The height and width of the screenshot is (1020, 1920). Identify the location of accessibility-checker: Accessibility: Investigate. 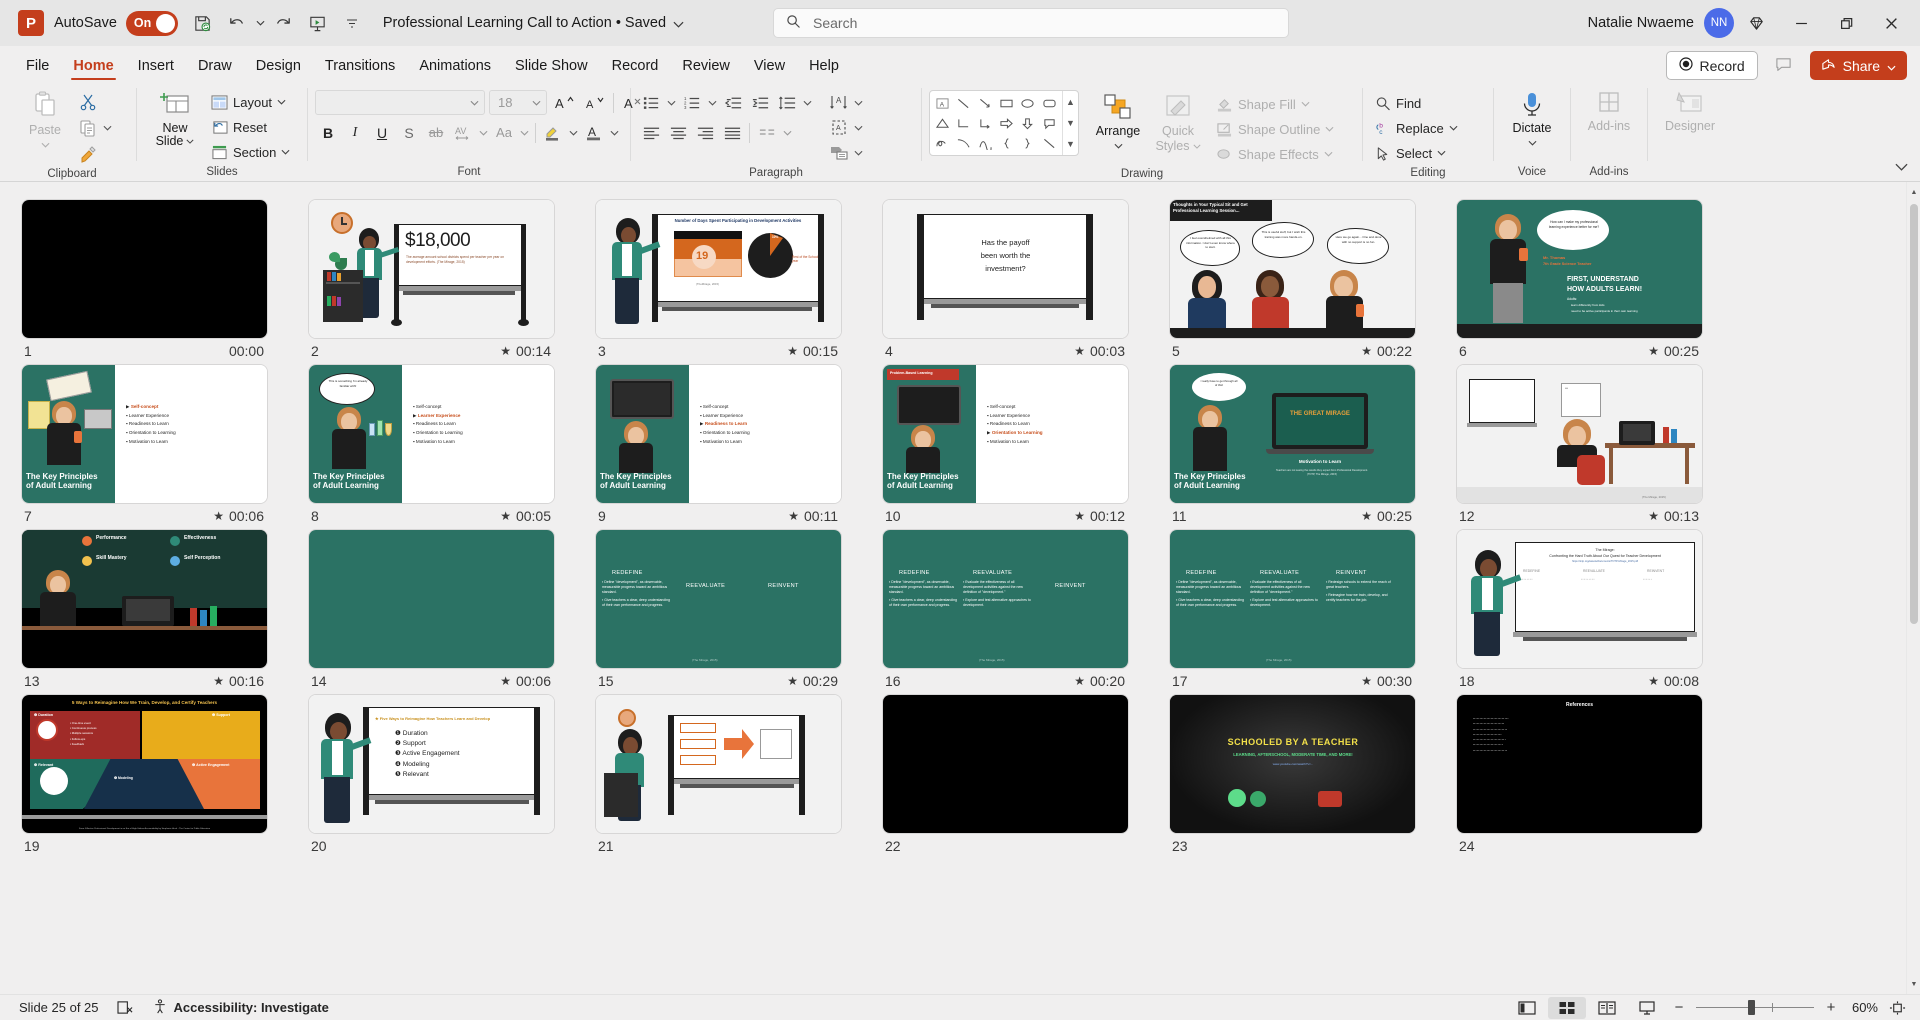
(240, 1008).